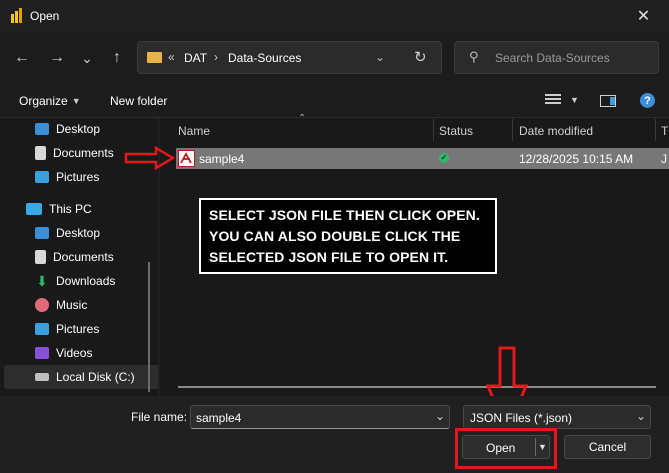 This screenshot has height=473, width=669. I want to click on recent-locations-button: ⌄, so click(87, 58).